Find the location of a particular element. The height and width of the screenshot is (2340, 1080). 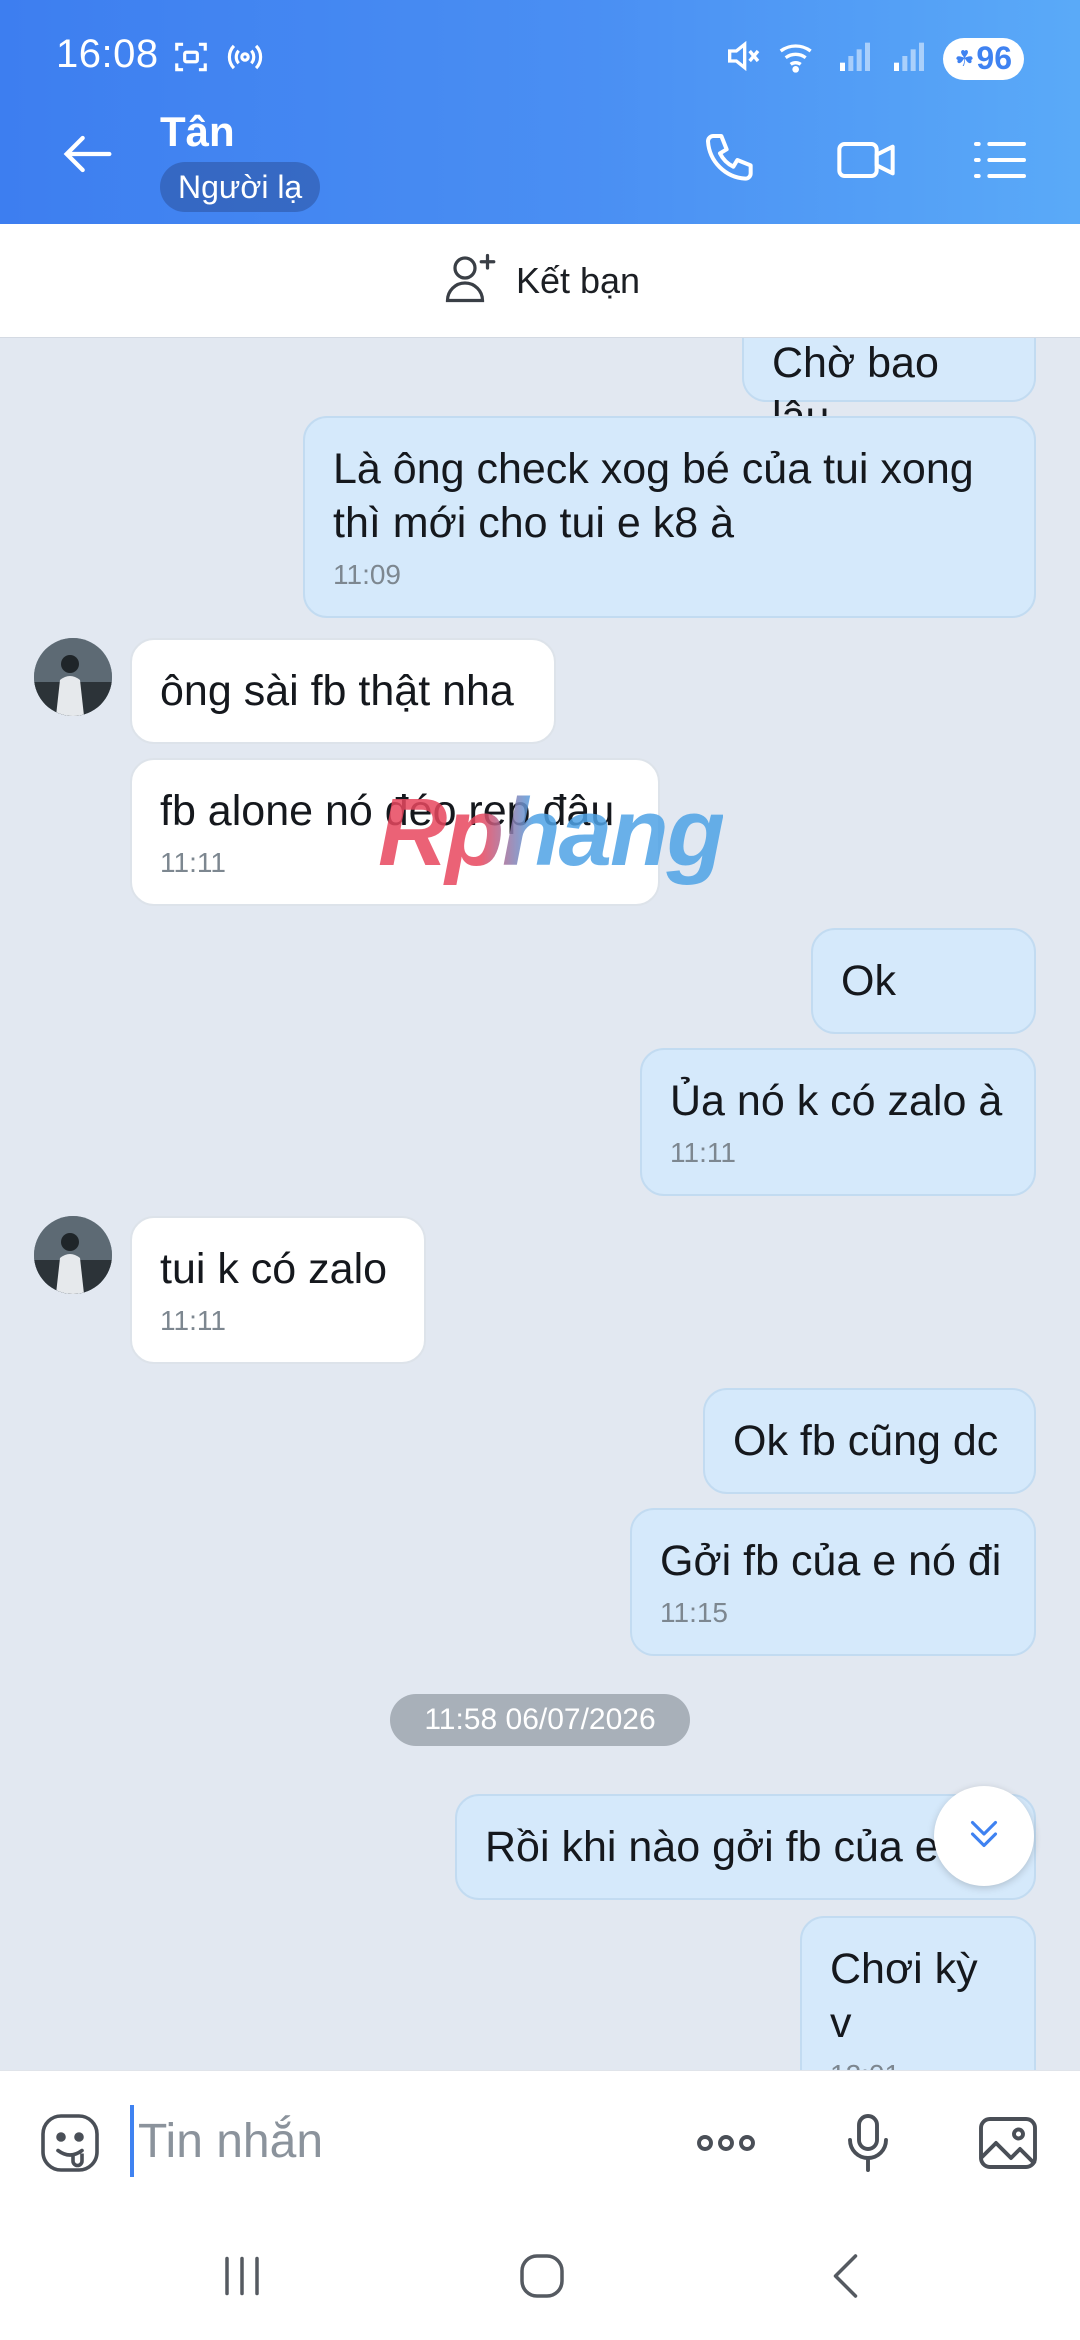

message-bubble-out: Gởi fb của e nó đi 11:15 is located at coordinates (833, 1582).